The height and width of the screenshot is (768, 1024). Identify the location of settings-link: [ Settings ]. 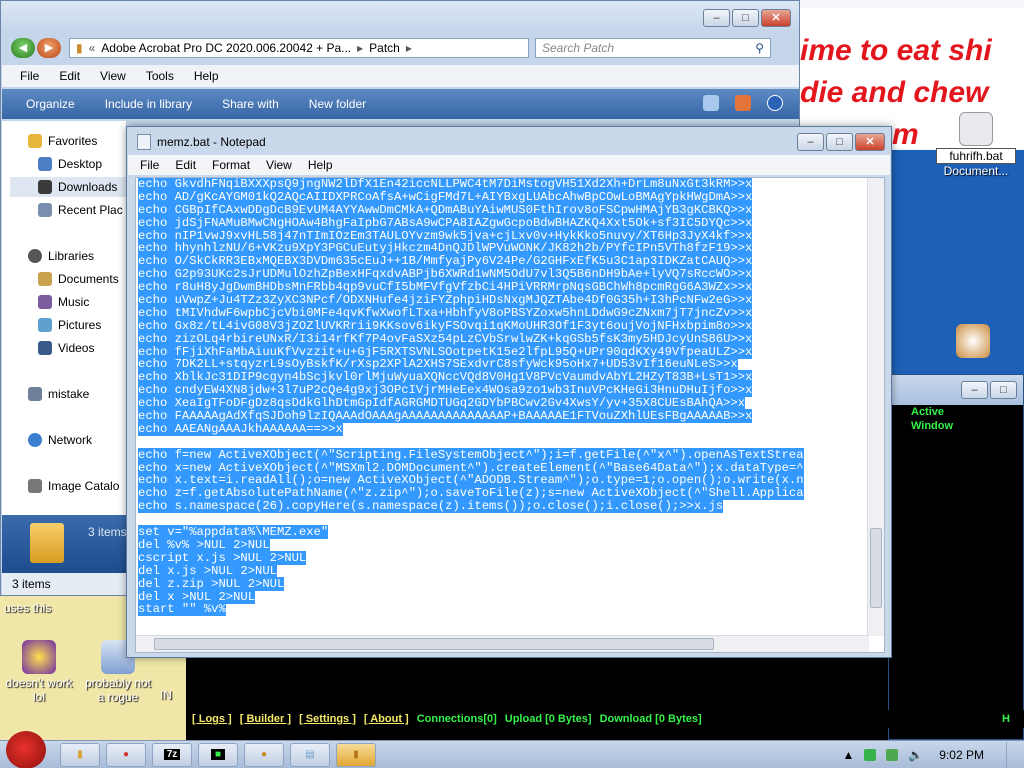
(327, 719).